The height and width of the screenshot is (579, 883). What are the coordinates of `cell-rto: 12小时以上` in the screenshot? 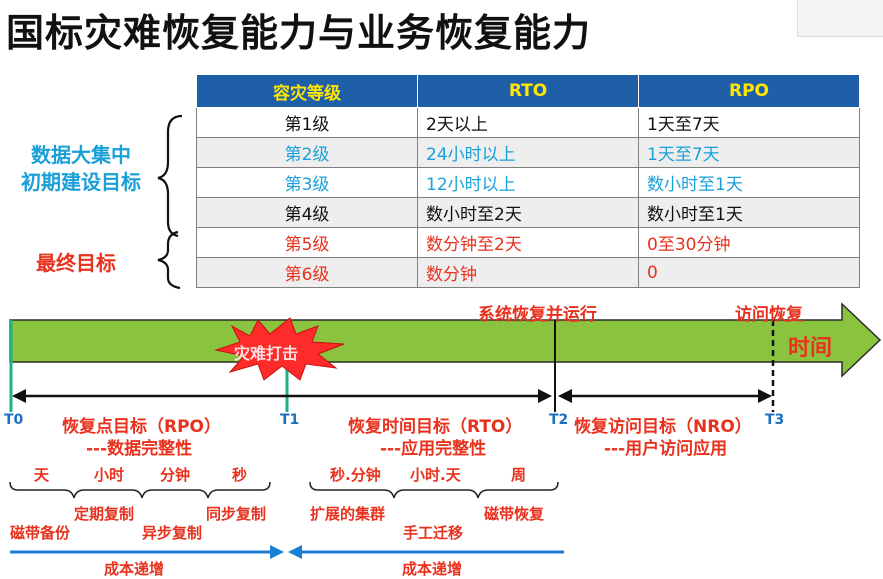 It's located at (528, 182).